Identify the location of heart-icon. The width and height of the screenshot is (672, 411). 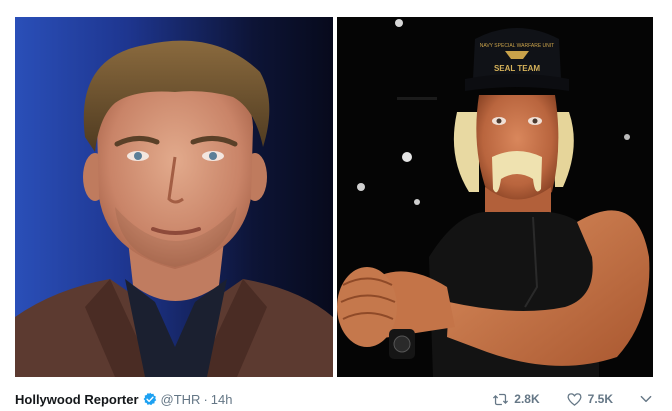
(574, 399).